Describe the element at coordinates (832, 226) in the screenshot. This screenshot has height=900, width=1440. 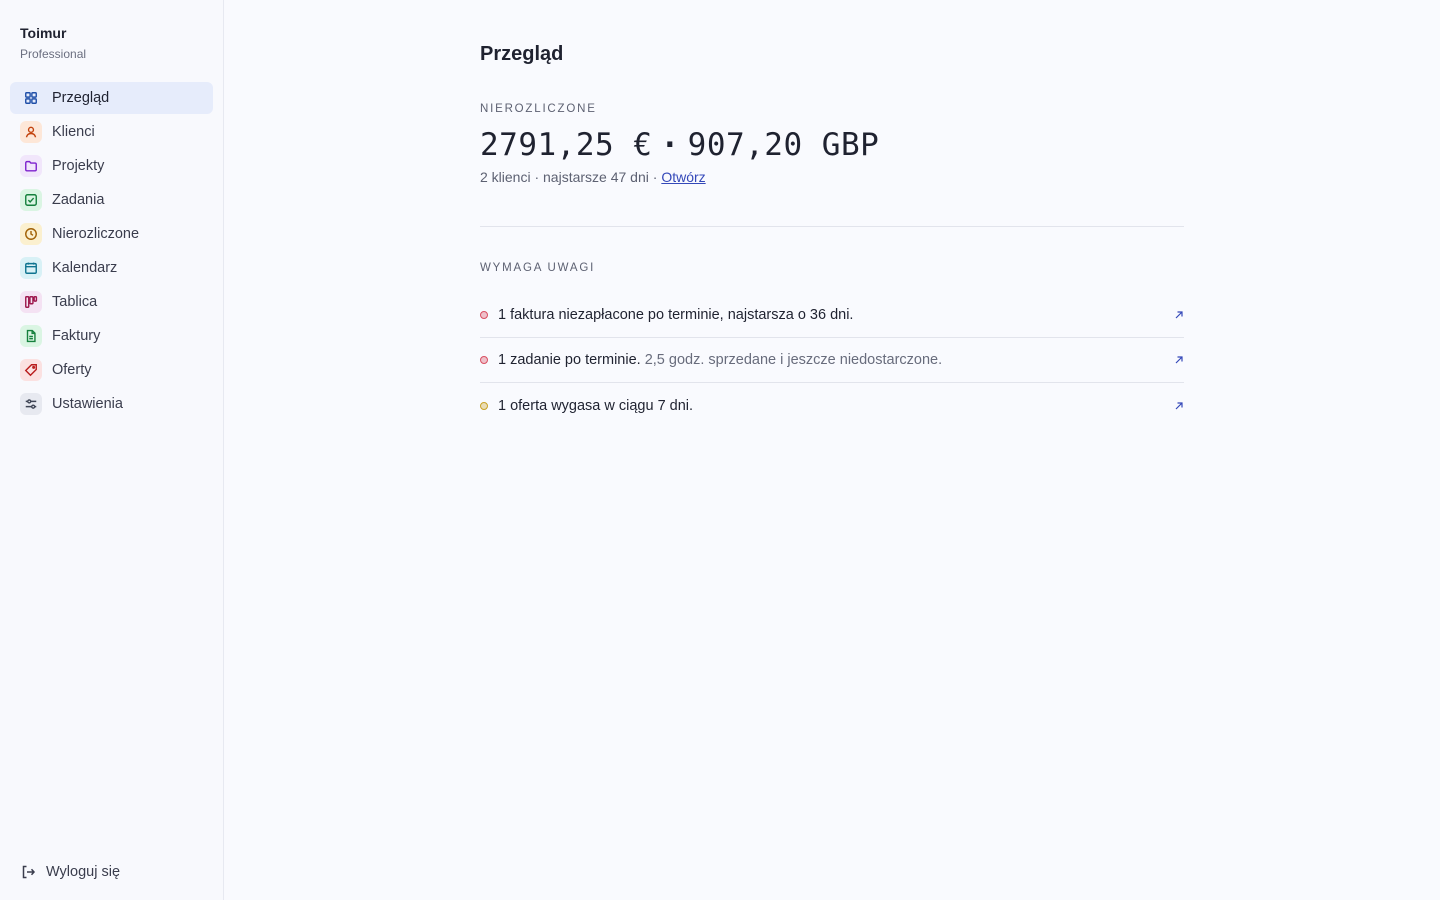
I see `divider` at that location.